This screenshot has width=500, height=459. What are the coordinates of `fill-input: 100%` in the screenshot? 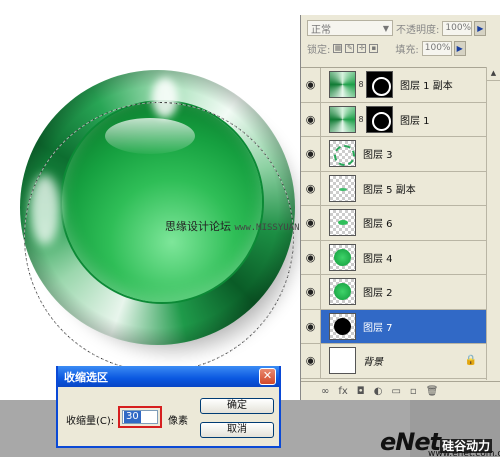 It's located at (436, 48).